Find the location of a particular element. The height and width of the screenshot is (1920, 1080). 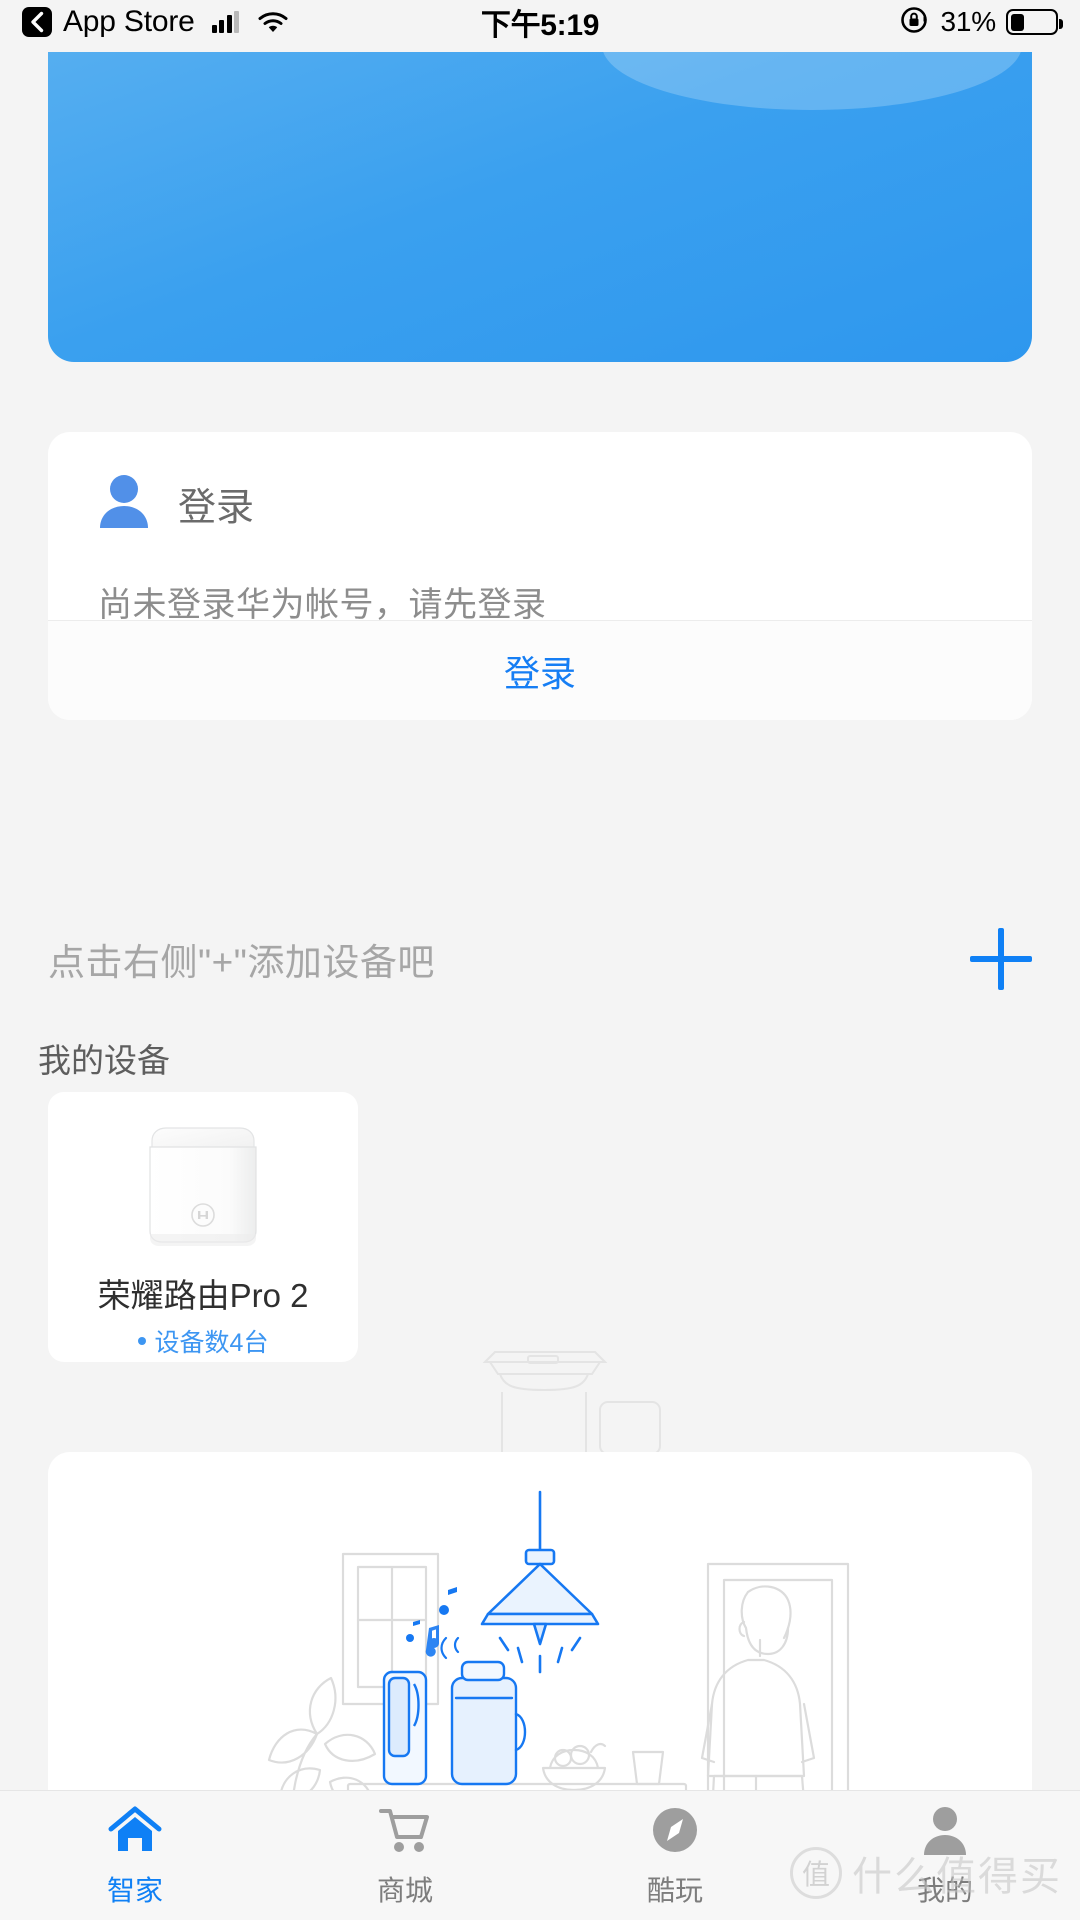

home-icon is located at coordinates (135, 1832).